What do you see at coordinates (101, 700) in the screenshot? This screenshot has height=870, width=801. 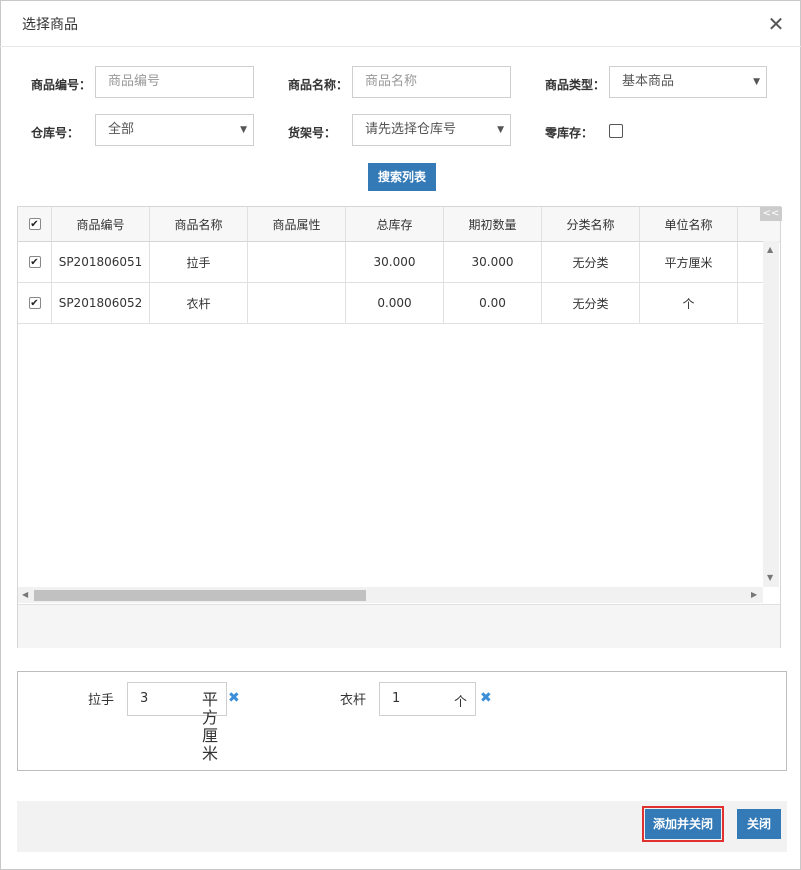 I see `selected-item-name: 拉手` at bounding box center [101, 700].